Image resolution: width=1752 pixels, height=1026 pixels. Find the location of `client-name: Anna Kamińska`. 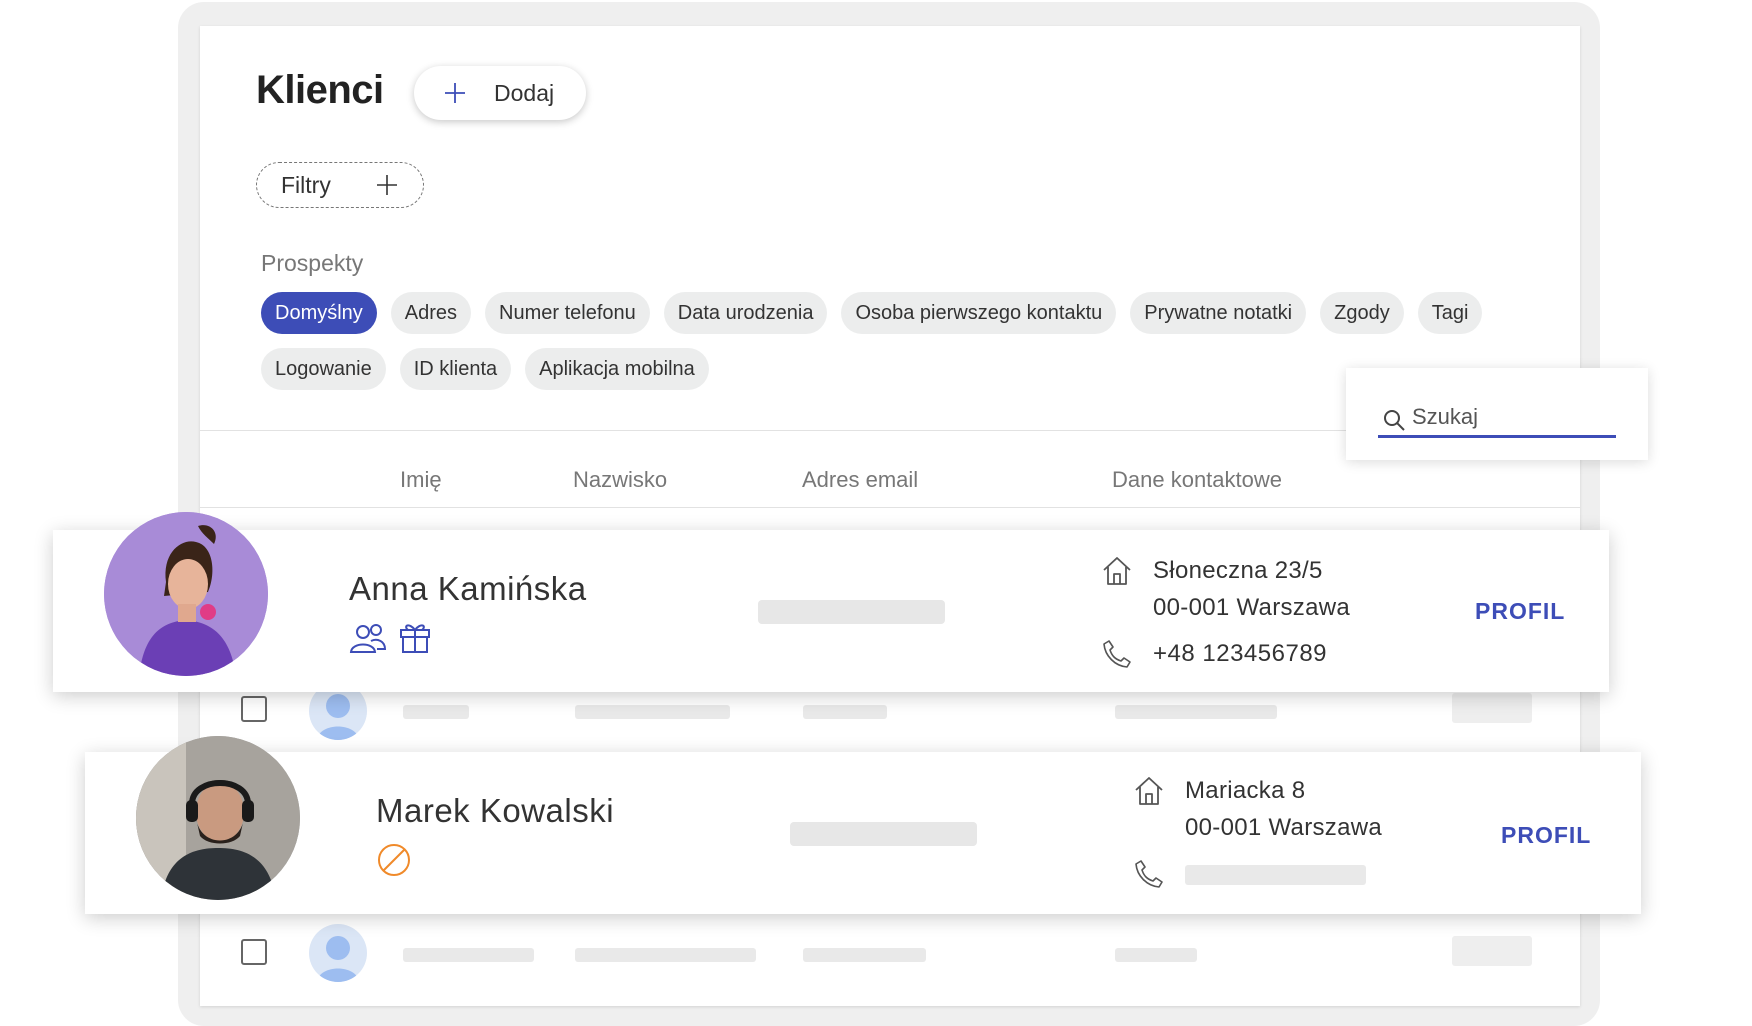

client-name: Anna Kamińska is located at coordinates (468, 588).